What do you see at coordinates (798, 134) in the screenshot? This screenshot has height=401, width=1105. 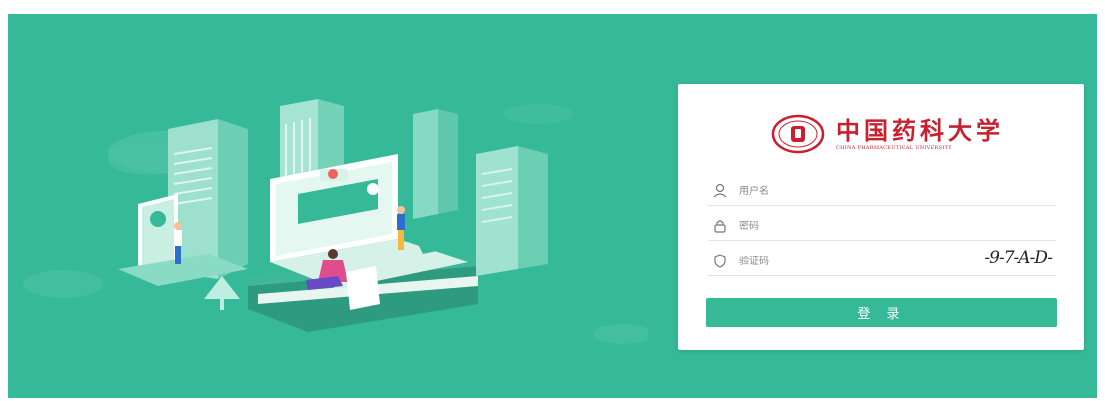 I see `university-emblem-icon` at bounding box center [798, 134].